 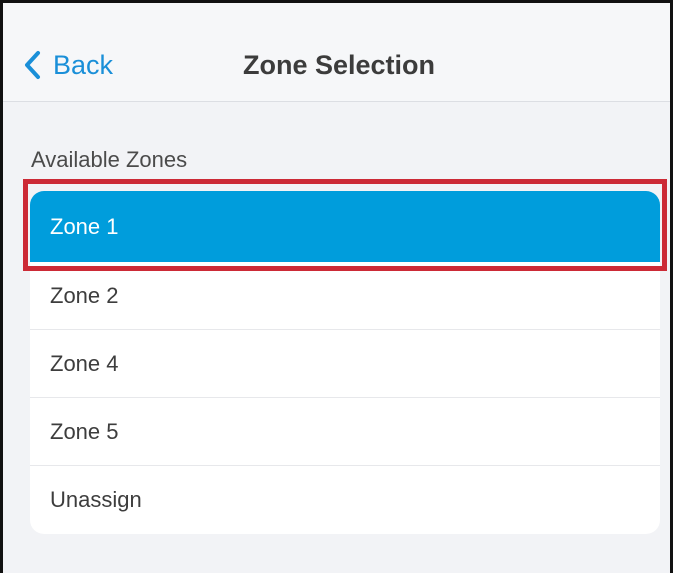 What do you see at coordinates (83, 65) in the screenshot?
I see `back-label: Back` at bounding box center [83, 65].